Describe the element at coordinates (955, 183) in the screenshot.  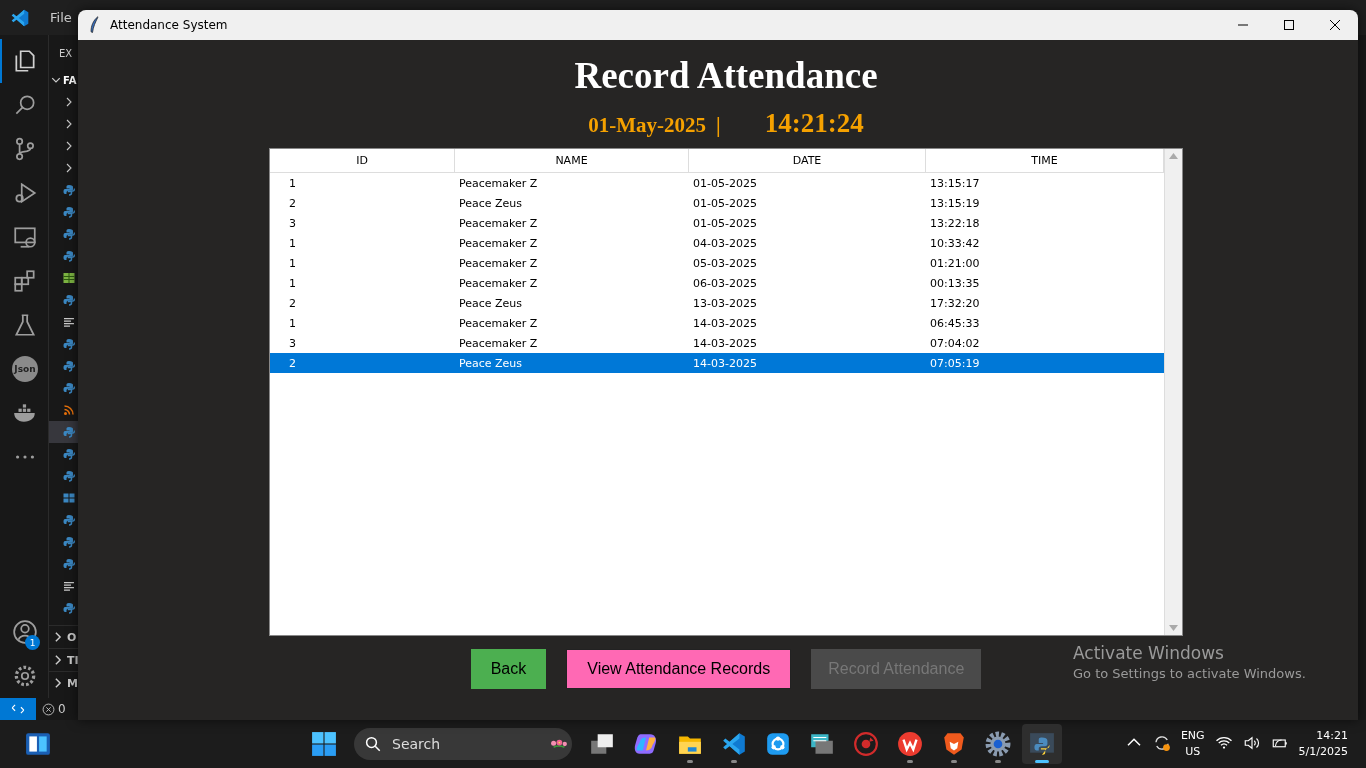
I see `table-cell-text: 13:15:17` at that location.